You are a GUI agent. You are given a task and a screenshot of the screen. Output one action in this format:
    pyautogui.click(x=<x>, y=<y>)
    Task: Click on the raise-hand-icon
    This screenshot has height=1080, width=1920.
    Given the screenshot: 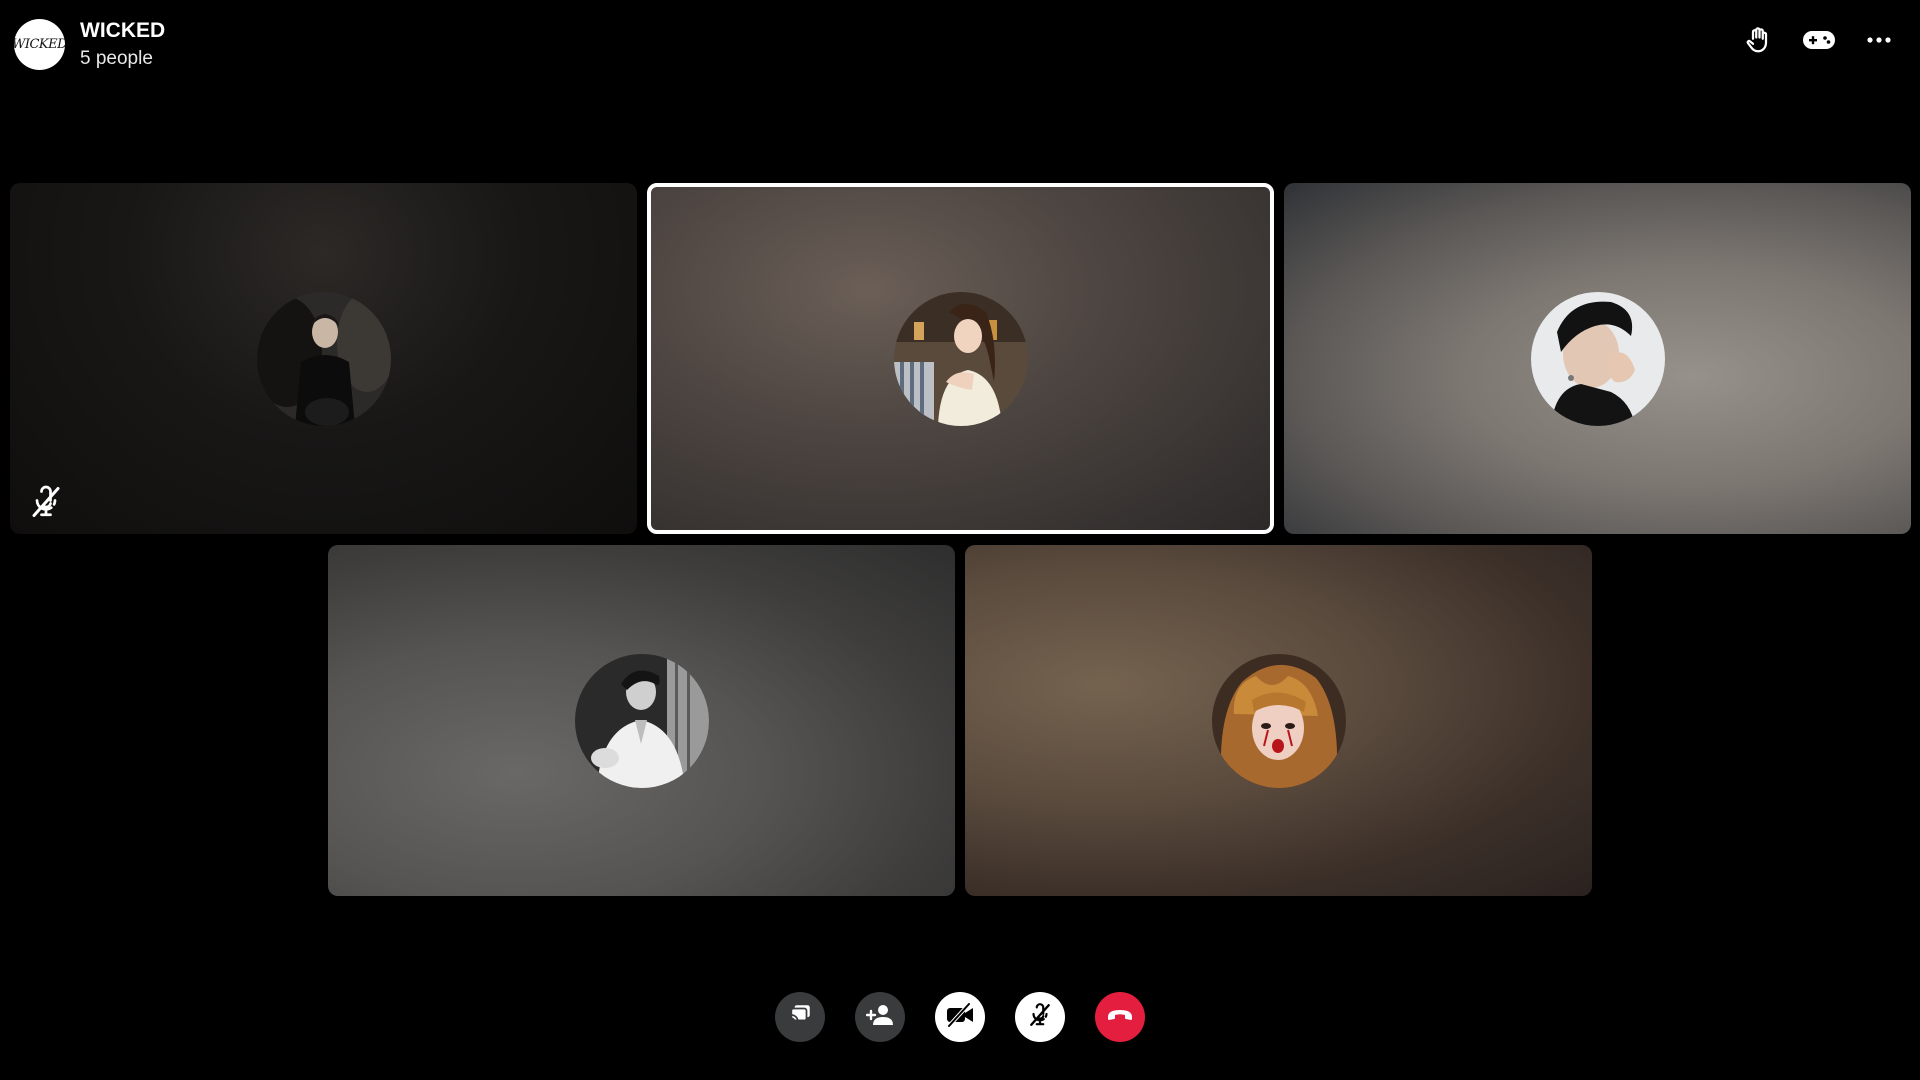 What is the action you would take?
    pyautogui.click(x=1758, y=40)
    